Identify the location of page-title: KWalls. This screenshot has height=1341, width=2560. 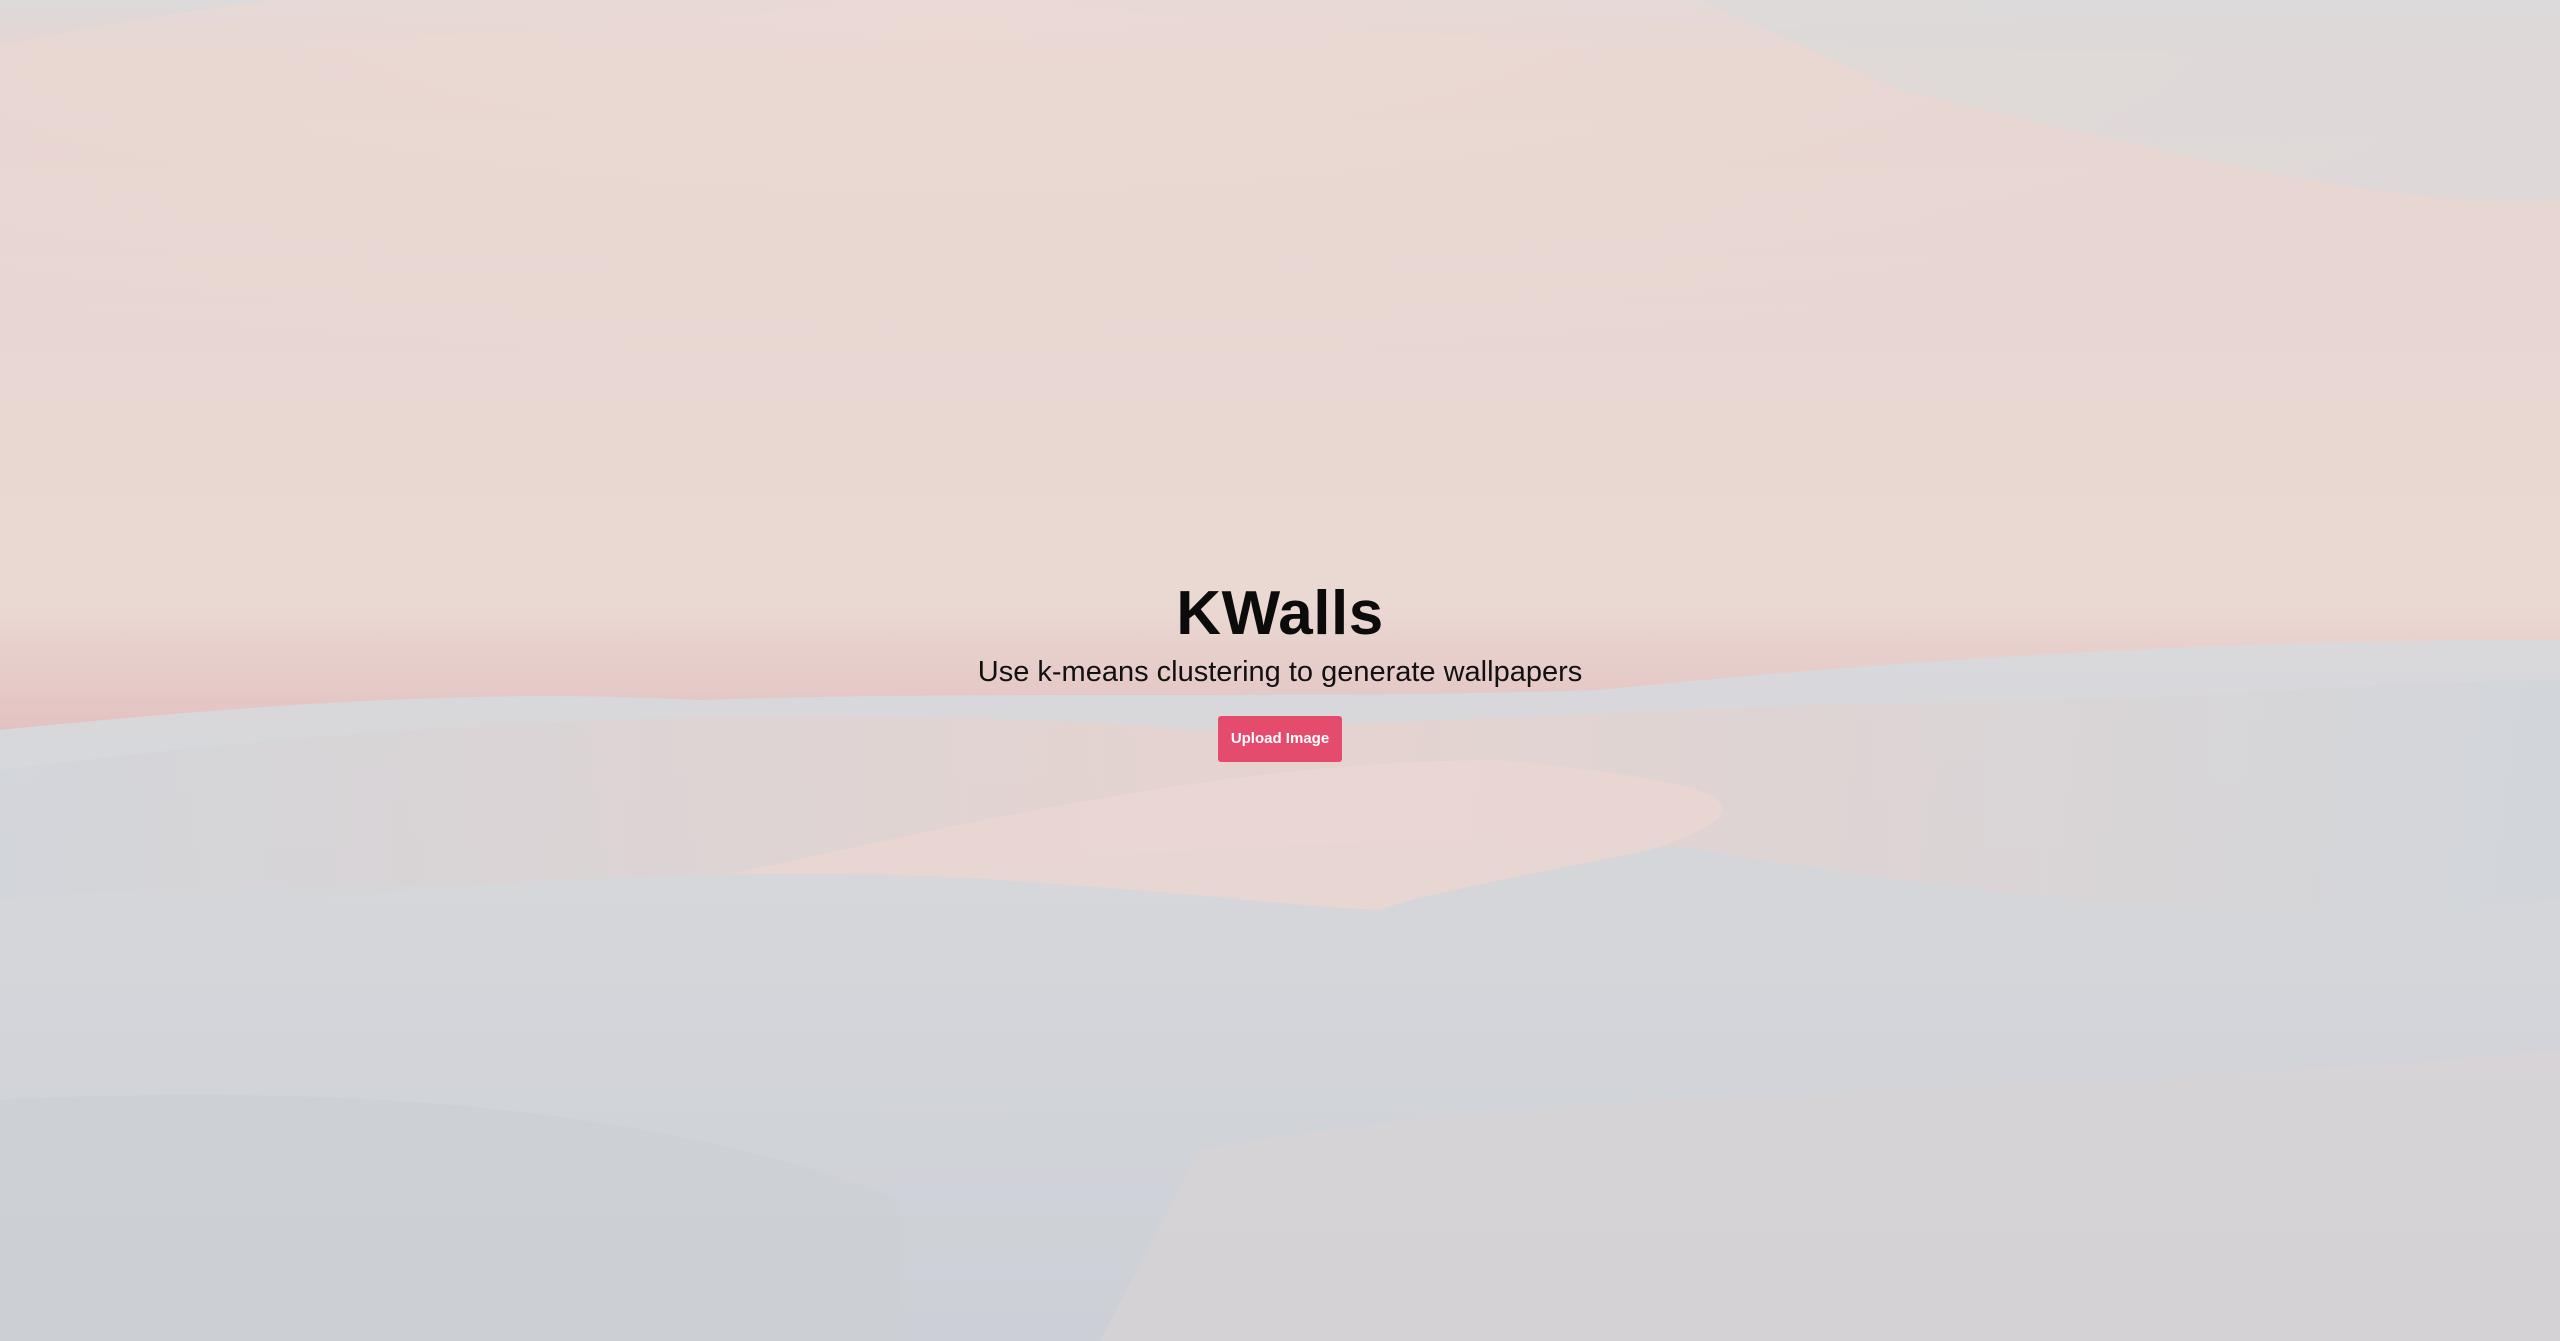
(1280, 613).